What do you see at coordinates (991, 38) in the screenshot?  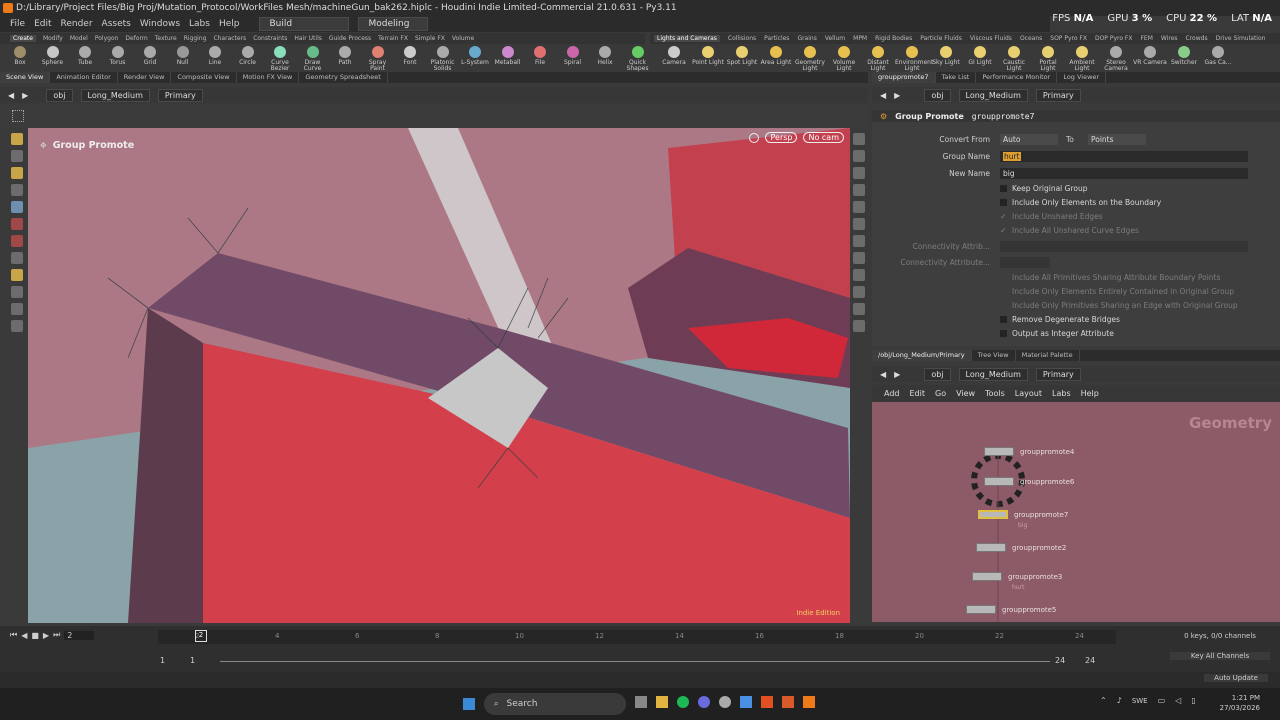 I see `shelf-tab-viscous-fluids: Viscous Fluids` at bounding box center [991, 38].